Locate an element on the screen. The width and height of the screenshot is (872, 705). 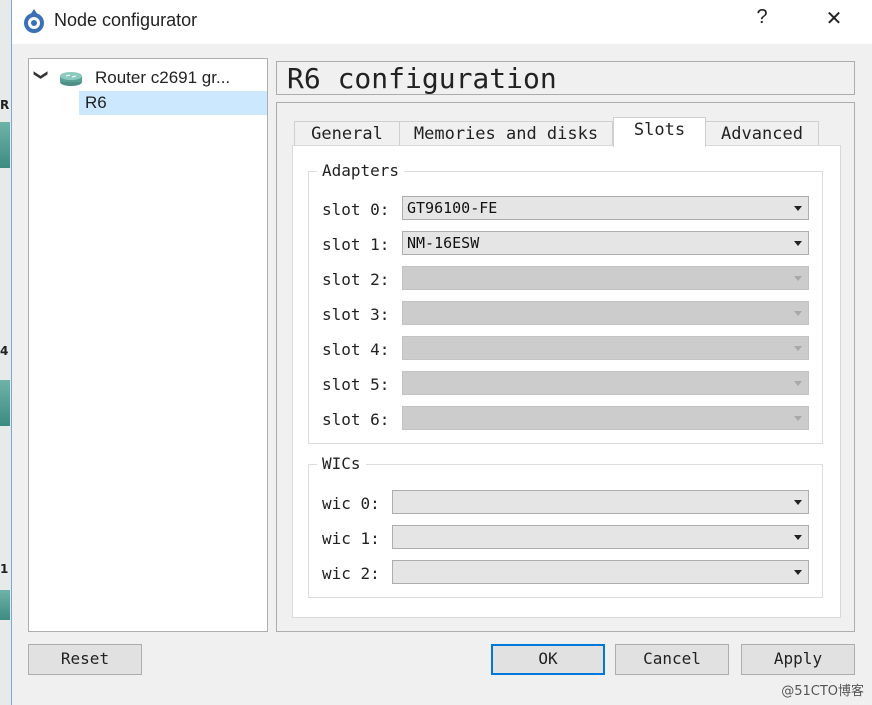
wics-group: WICs wic 0: wic 1: wic 2: is located at coordinates (565, 526).